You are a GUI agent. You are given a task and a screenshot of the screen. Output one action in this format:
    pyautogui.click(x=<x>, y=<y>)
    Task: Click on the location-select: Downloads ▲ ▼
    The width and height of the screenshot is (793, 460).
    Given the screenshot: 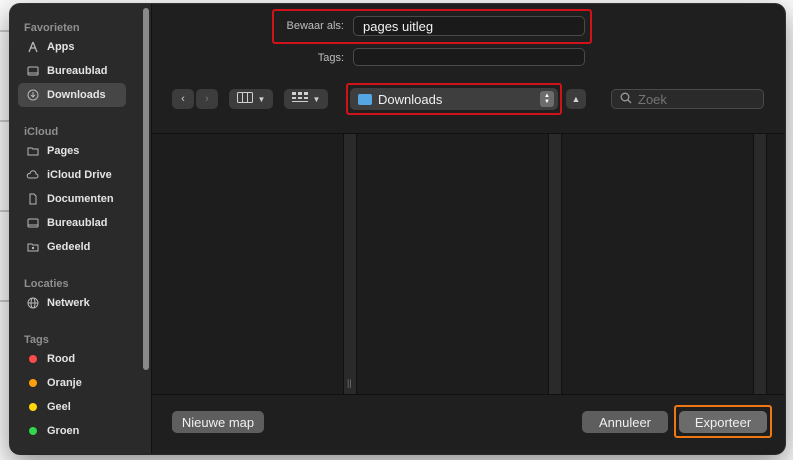 What is the action you would take?
    pyautogui.click(x=454, y=99)
    